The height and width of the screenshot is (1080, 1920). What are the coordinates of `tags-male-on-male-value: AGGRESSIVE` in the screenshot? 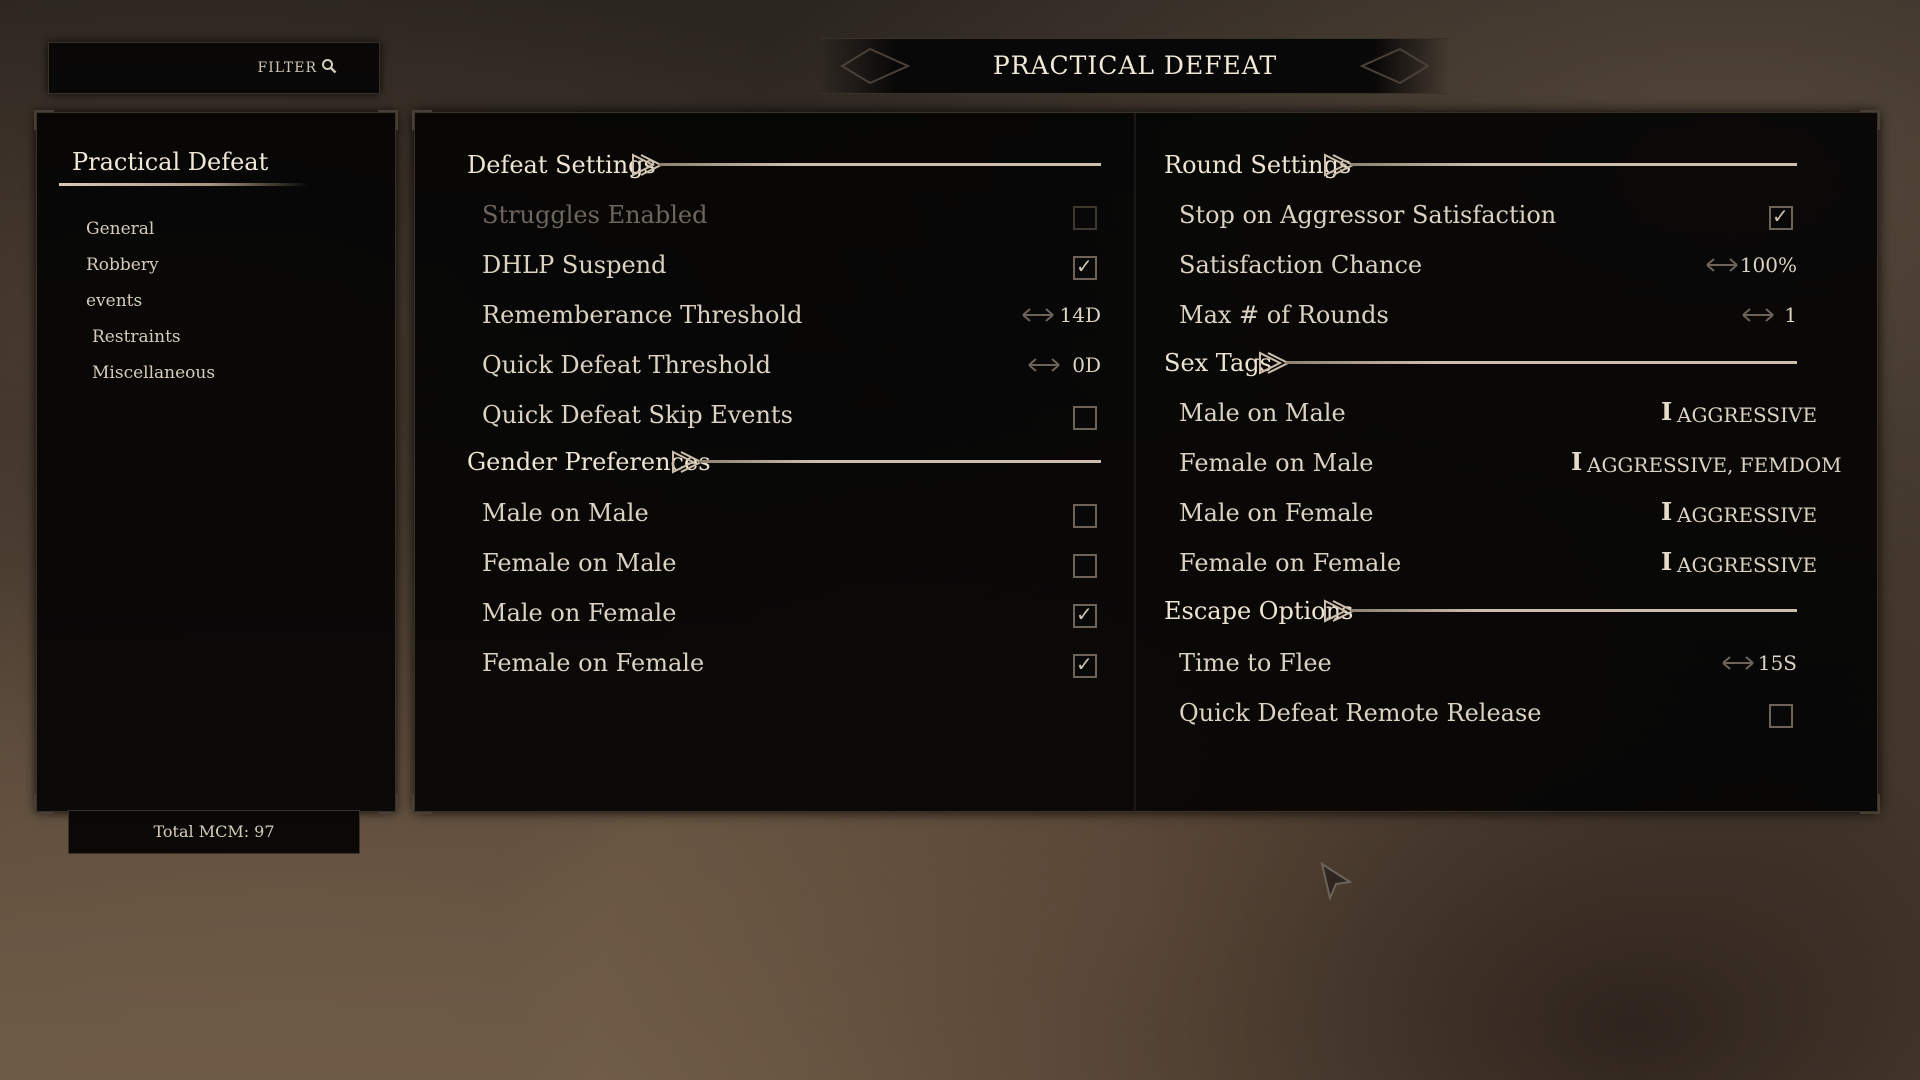 It's located at (1747, 415).